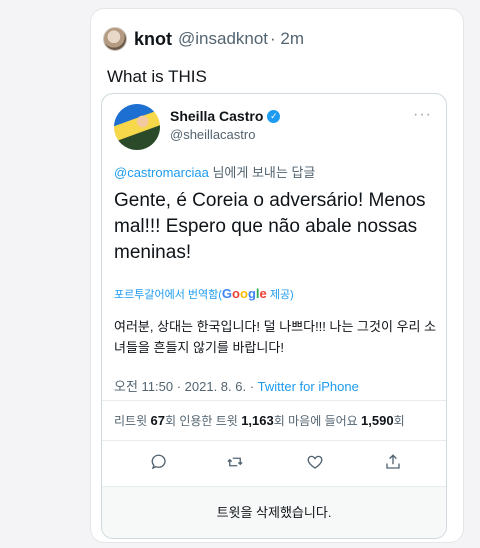 The image size is (480, 548). Describe the element at coordinates (377, 420) in the screenshot. I see `likes-count: 1,590` at that location.